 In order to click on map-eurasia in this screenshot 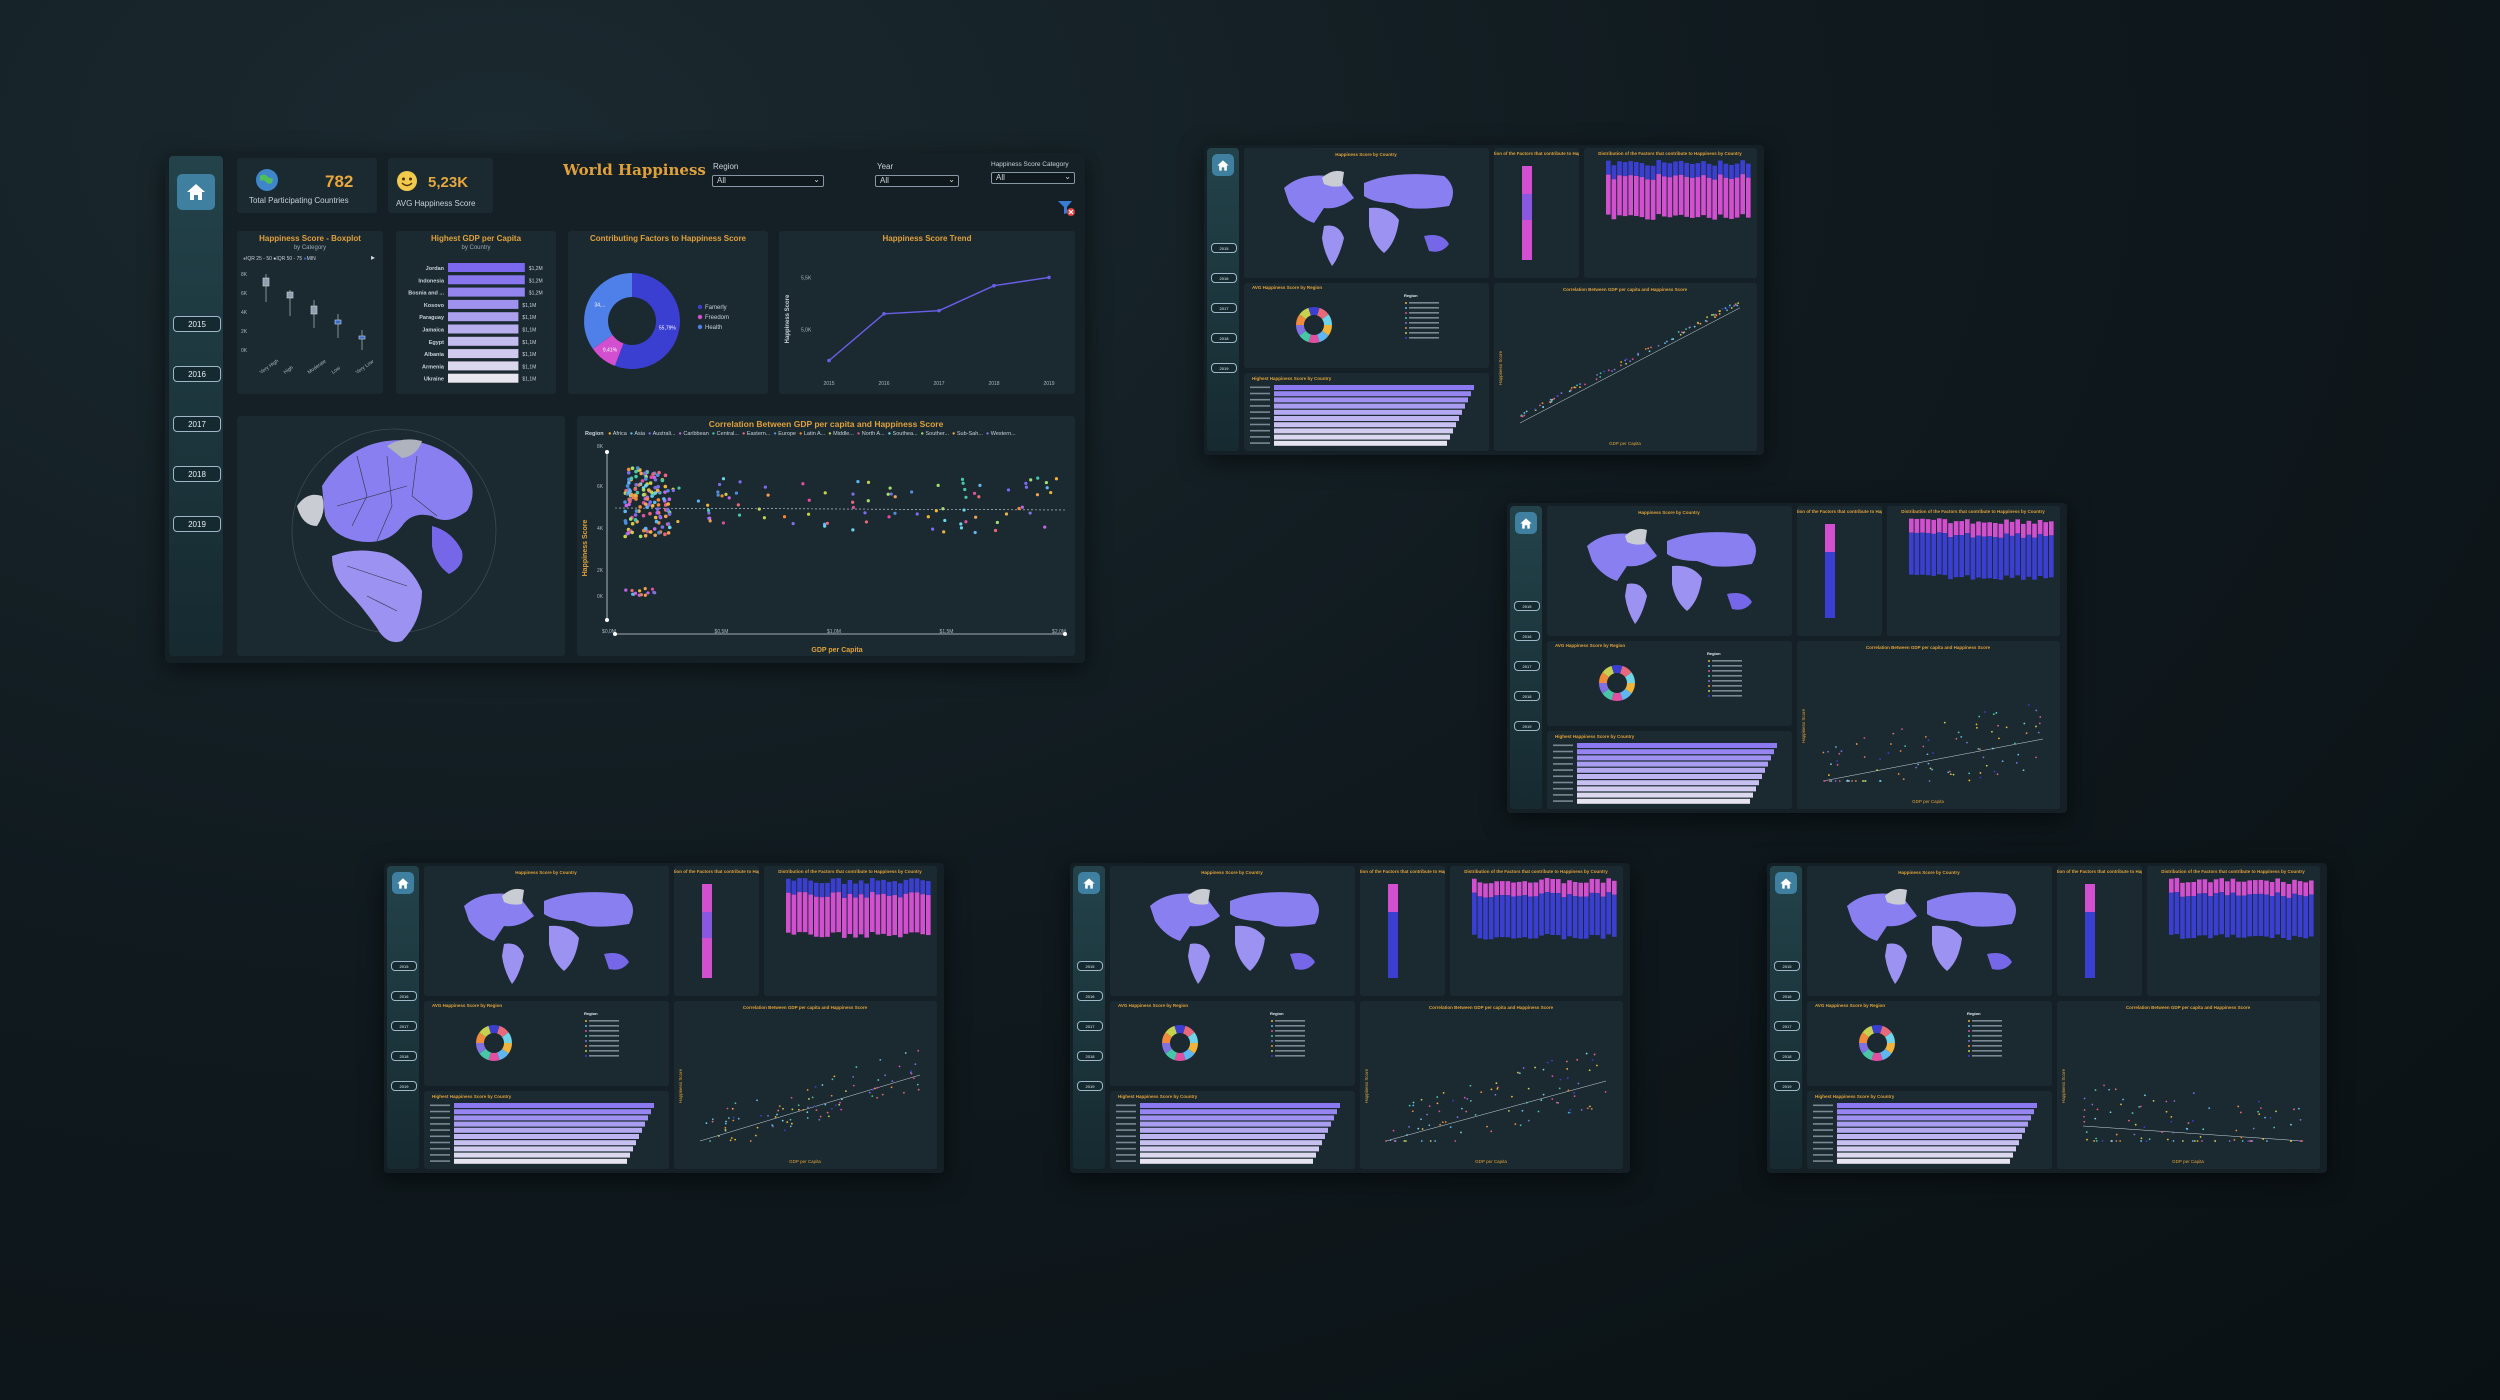, I will do `click(1971, 909)`.